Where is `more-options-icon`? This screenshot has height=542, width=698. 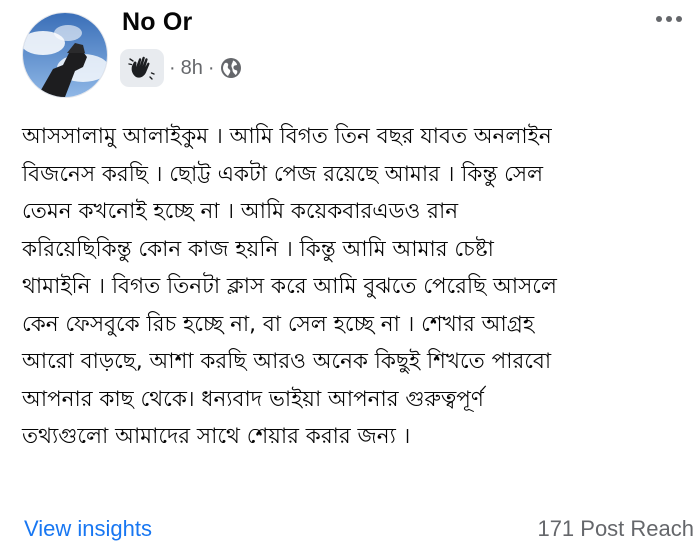 more-options-icon is located at coordinates (669, 19).